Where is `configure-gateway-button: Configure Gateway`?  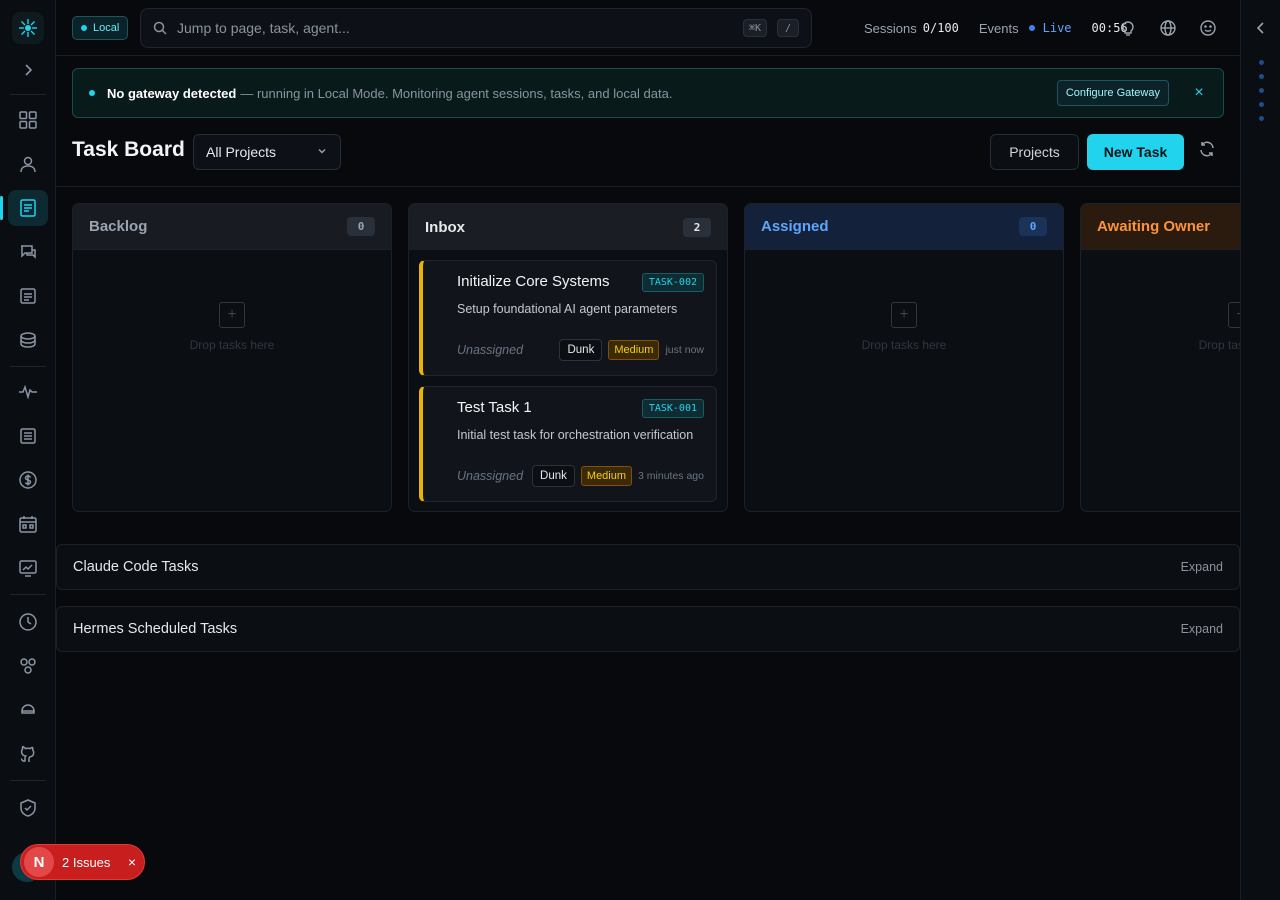 configure-gateway-button: Configure Gateway is located at coordinates (1112, 93).